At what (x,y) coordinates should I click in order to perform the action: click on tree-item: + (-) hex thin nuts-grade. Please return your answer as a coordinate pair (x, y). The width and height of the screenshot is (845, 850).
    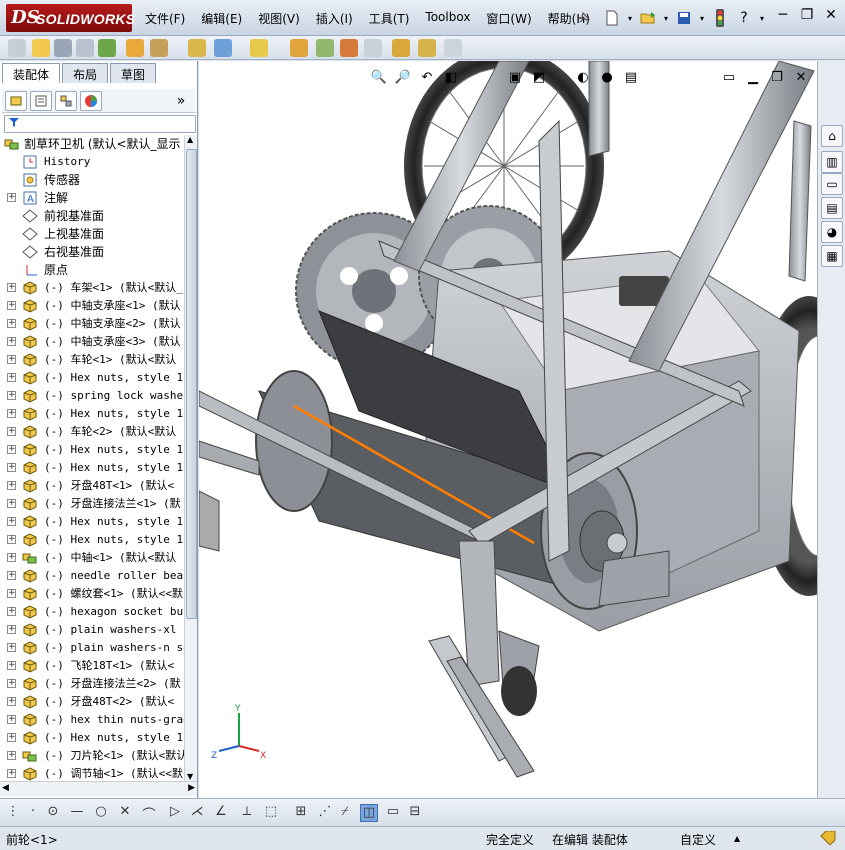
    Looking at the image, I should click on (92, 720).